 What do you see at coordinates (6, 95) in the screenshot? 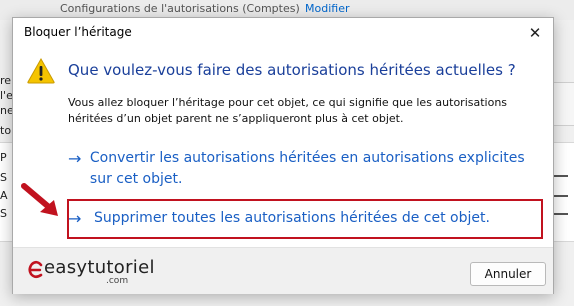
I see `background-fragment: l'e` at bounding box center [6, 95].